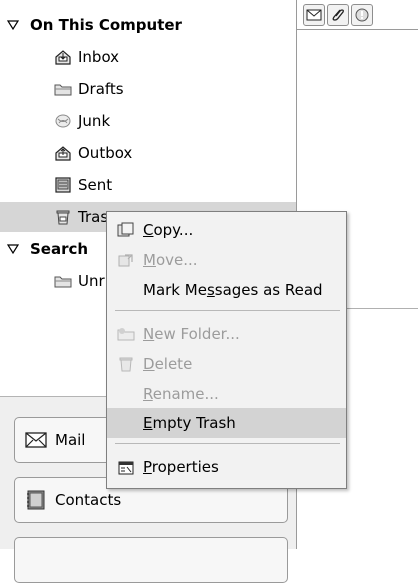 The image size is (418, 583). I want to click on inbox-icon, so click(63, 57).